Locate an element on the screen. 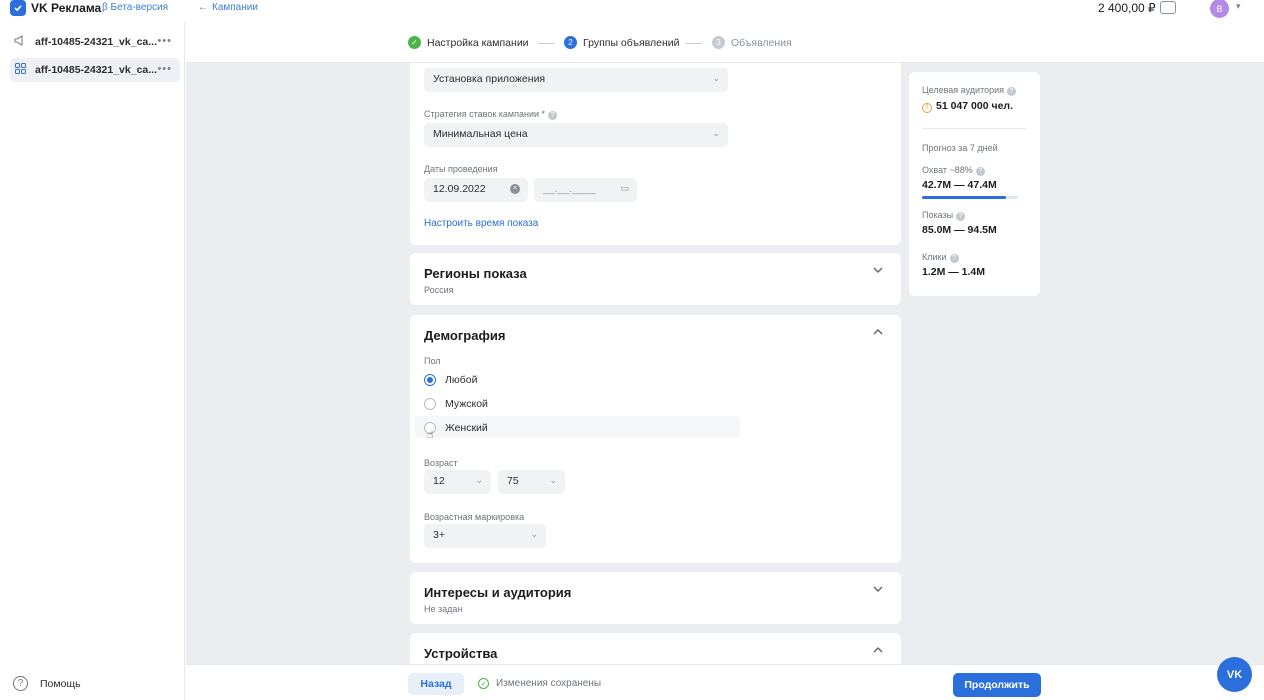 Image resolution: width=1264 pixels, height=700 pixels. interests-title: Интересы и аудитория is located at coordinates (498, 592).